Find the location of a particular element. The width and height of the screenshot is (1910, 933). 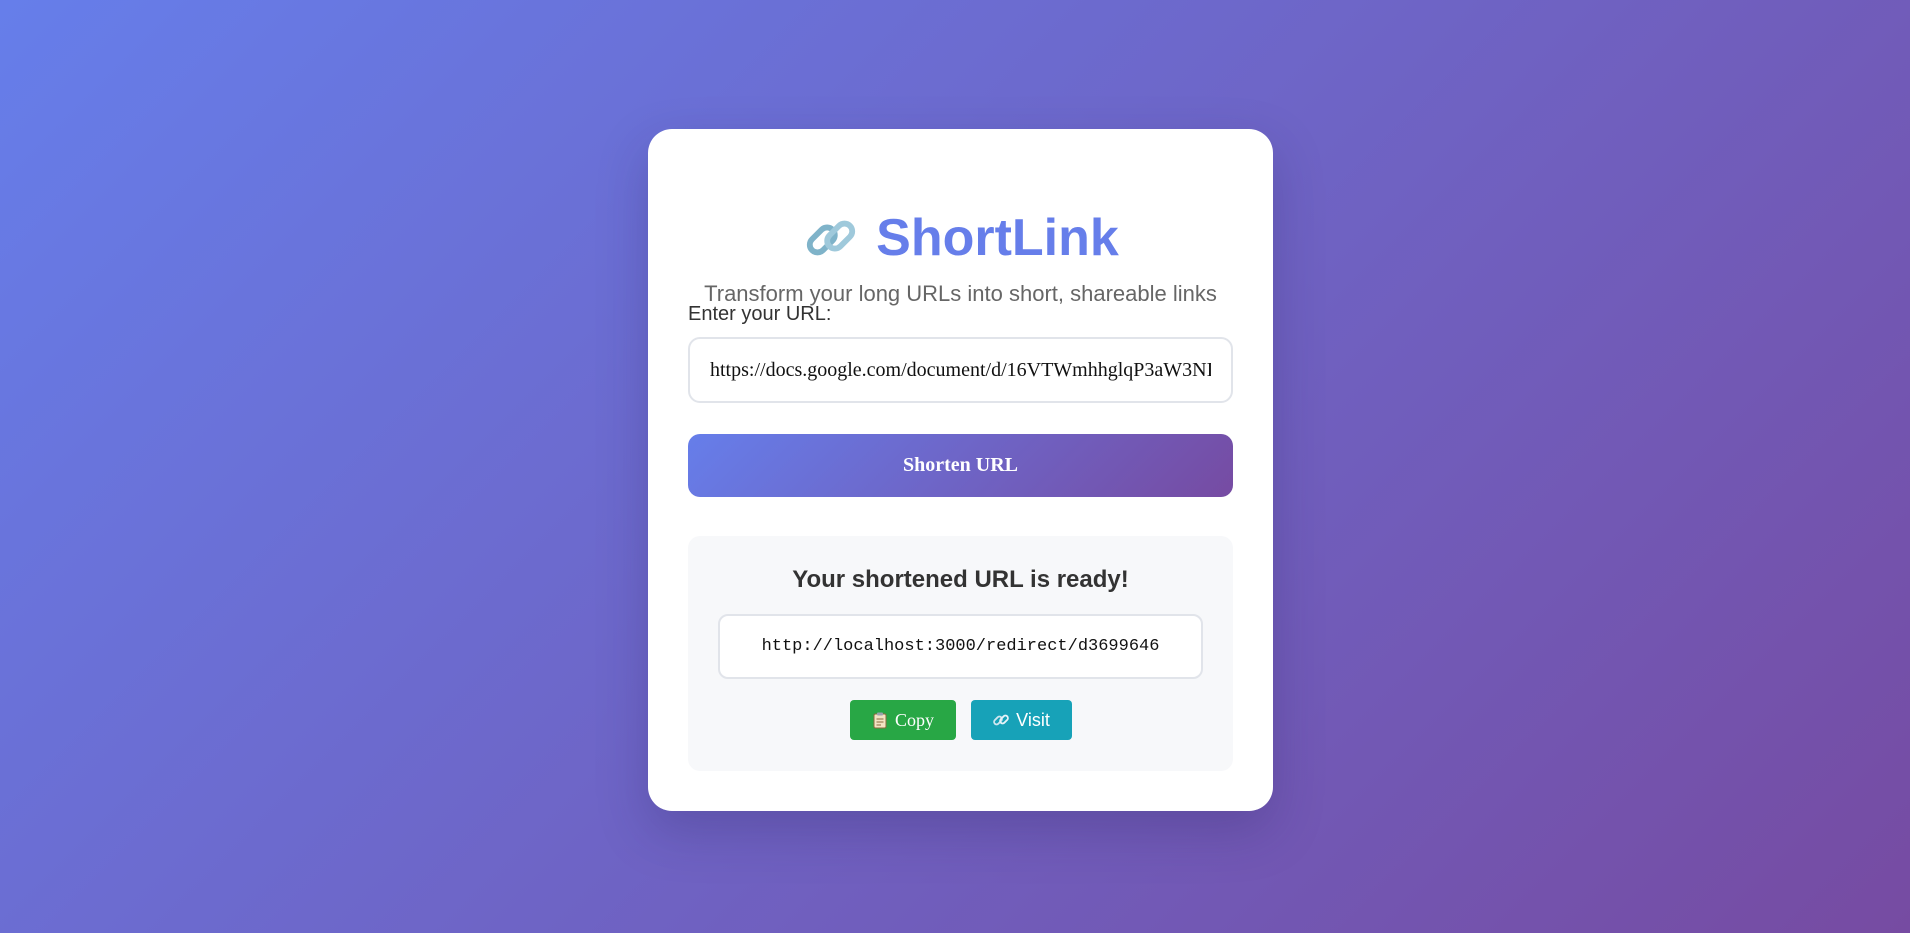

app-title-text: ShortLink is located at coordinates (997, 238).